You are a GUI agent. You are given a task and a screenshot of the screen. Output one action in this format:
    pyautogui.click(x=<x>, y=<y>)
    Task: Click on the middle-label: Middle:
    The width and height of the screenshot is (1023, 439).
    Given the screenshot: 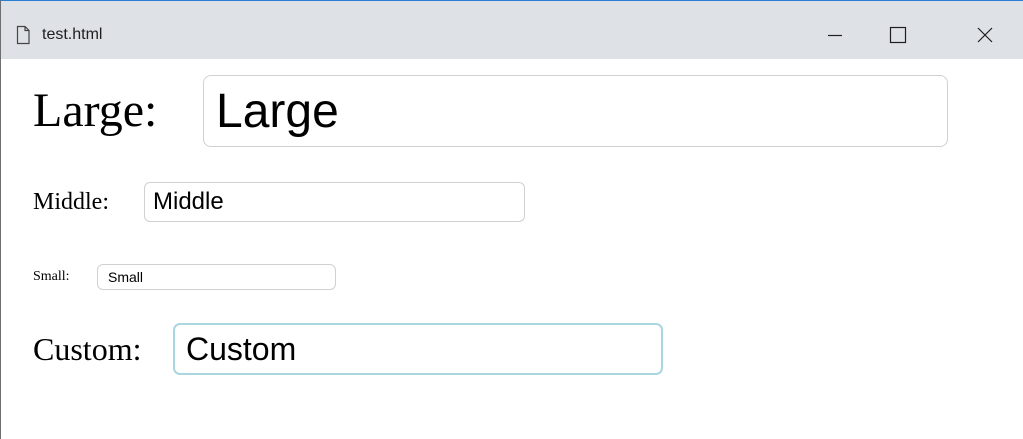 What is the action you would take?
    pyautogui.click(x=71, y=202)
    